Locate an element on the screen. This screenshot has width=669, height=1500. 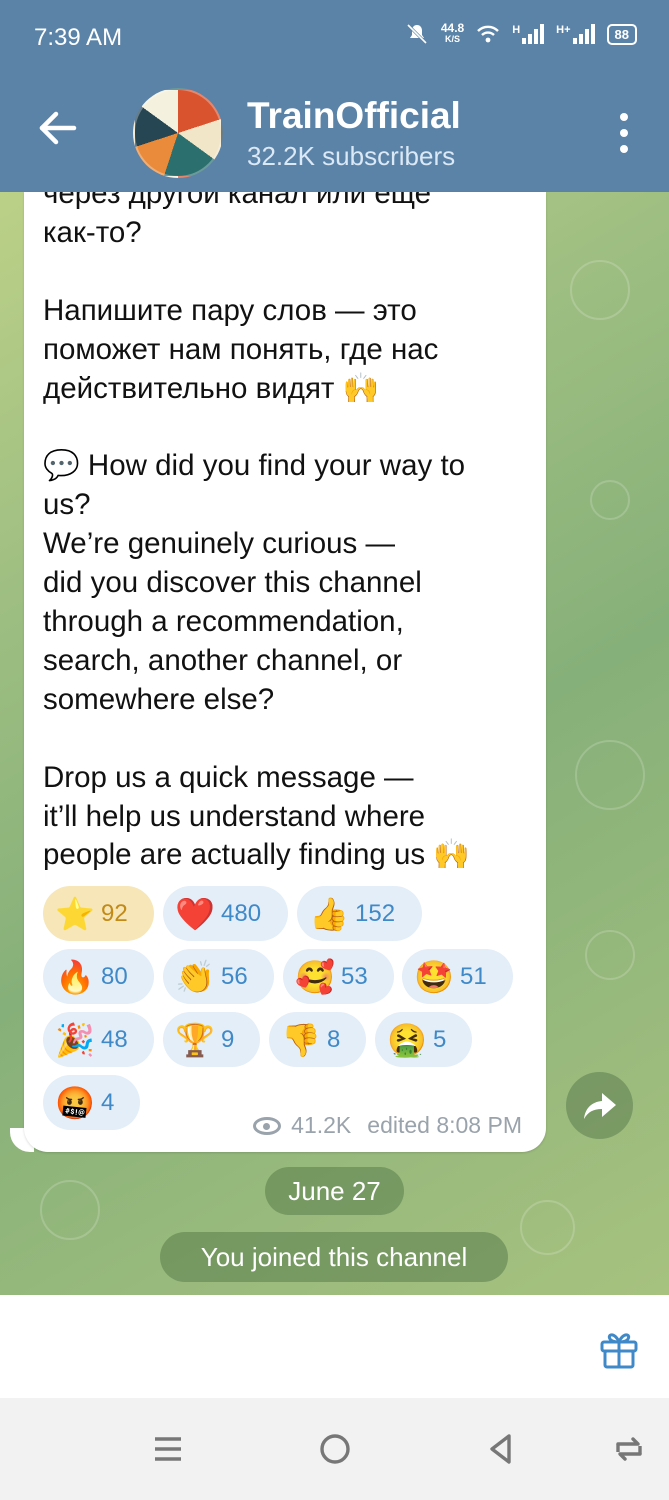
net-speed: 44.8 K/S is located at coordinates (452, 33).